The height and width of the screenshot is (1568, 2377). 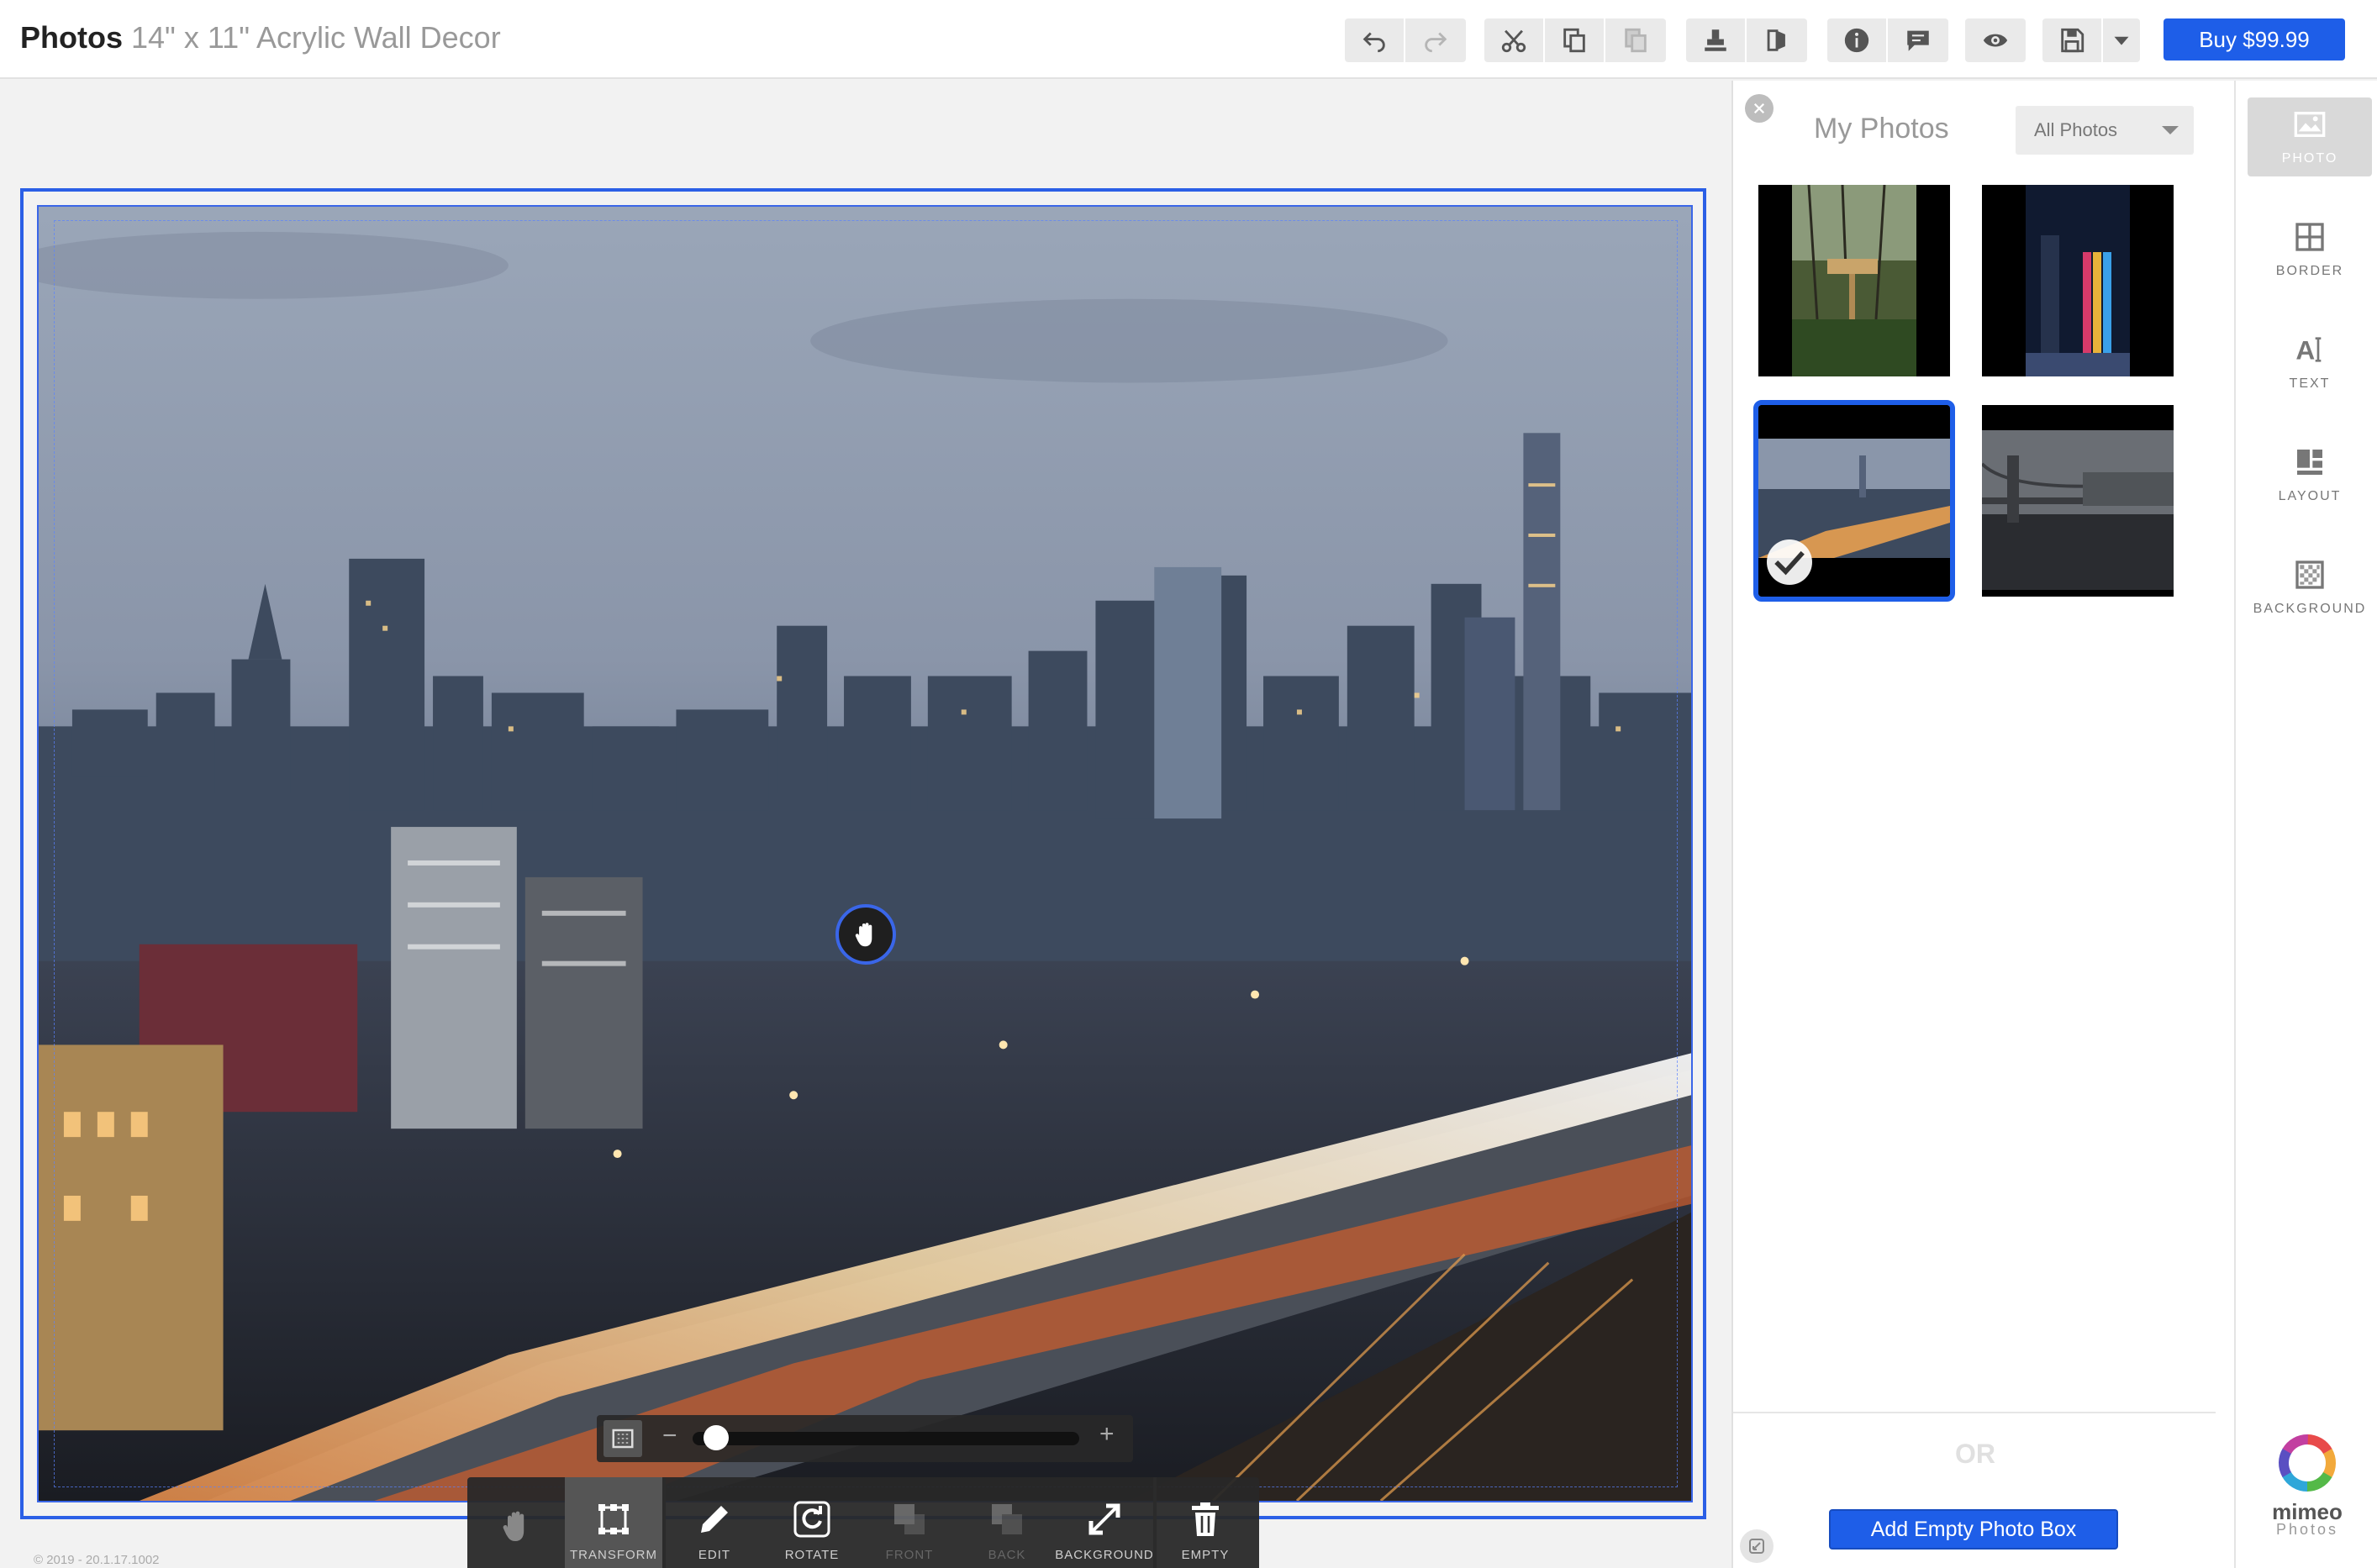 What do you see at coordinates (97, 1560) in the screenshot?
I see `copyright-text: © 2019 - 20.1.17.1002` at bounding box center [97, 1560].